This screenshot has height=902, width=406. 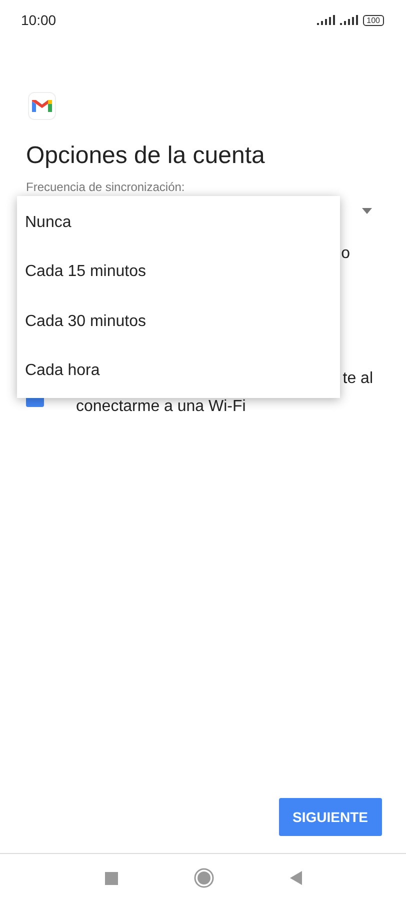 What do you see at coordinates (146, 156) in the screenshot?
I see `page-title: Opciones de la cuenta` at bounding box center [146, 156].